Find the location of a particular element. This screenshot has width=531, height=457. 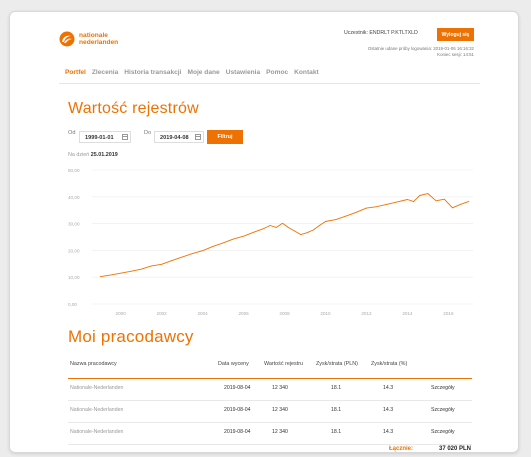

from-label: Od is located at coordinates (72, 133).